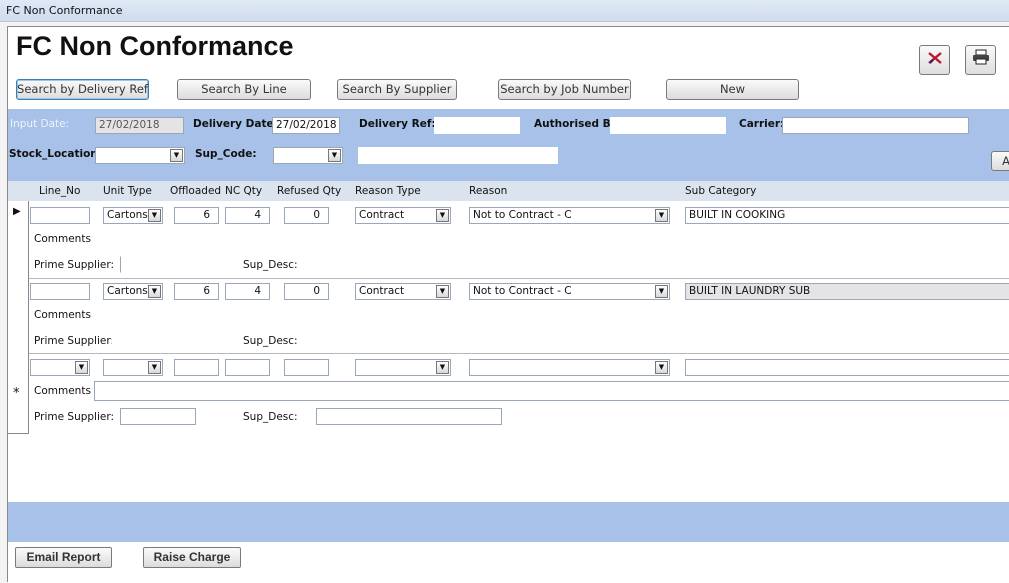  Describe the element at coordinates (247, 367) in the screenshot. I see `nc-qty-field` at that location.